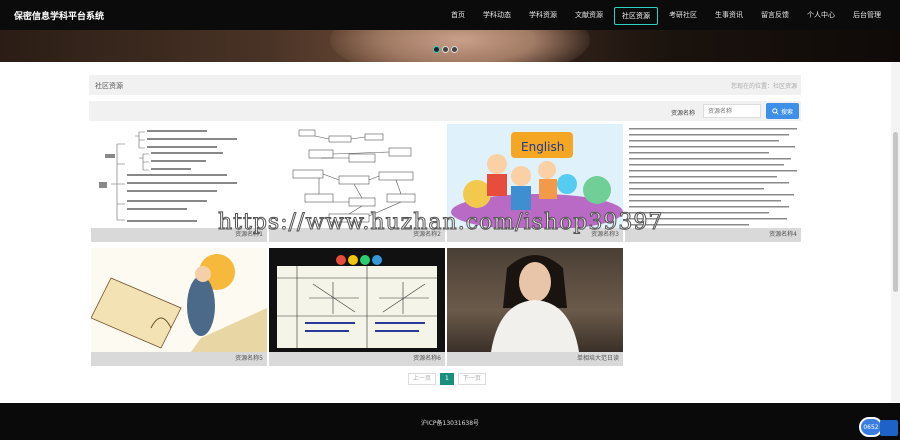 This screenshot has width=900, height=440. What do you see at coordinates (786, 112) in the screenshot?
I see `search-button-label: 搜索` at bounding box center [786, 112].